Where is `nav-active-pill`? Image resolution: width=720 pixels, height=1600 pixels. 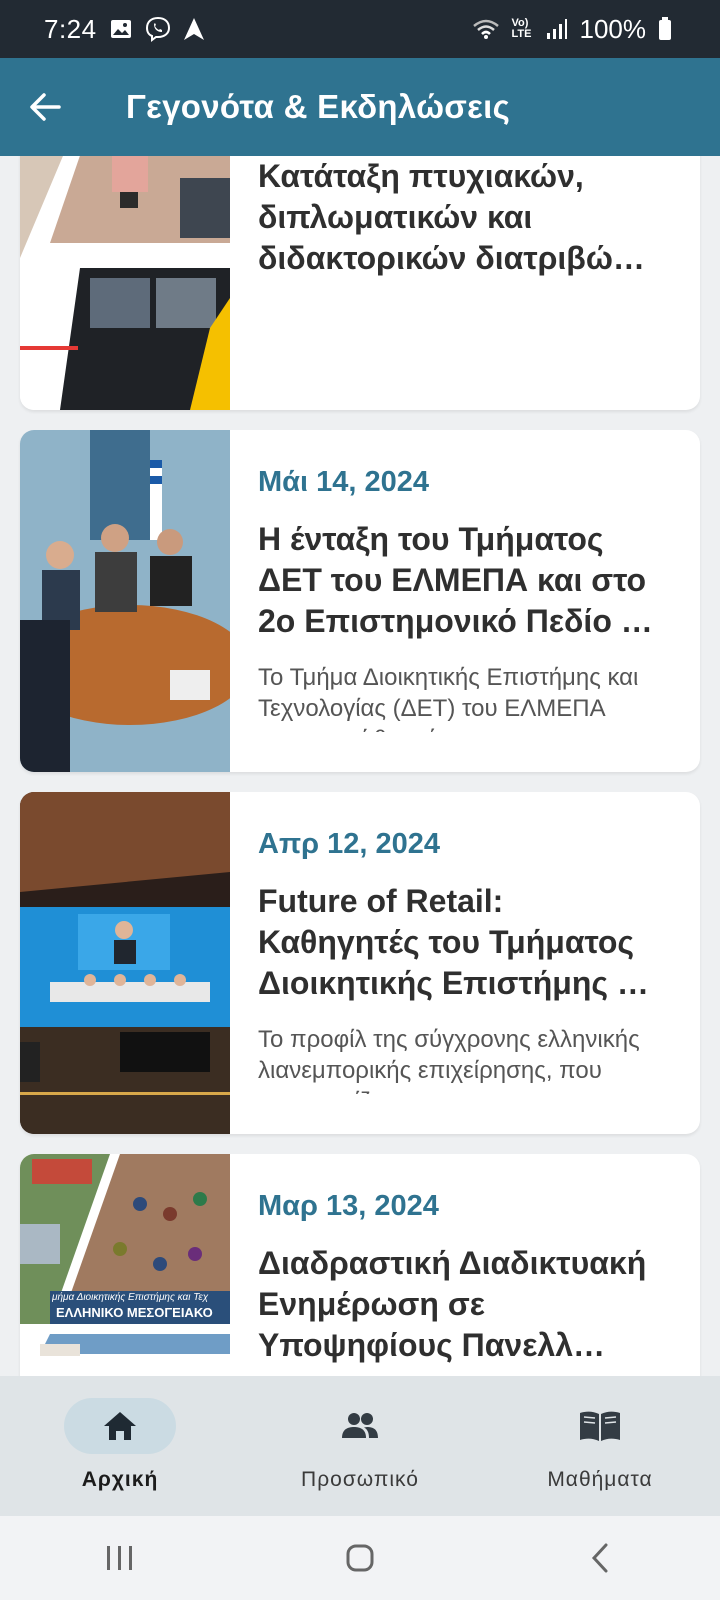 nav-active-pill is located at coordinates (120, 1426).